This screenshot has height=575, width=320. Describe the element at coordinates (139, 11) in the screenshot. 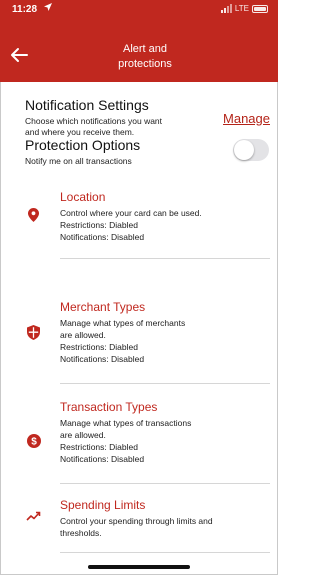

I see `status-bar: 11:28 LTE` at that location.